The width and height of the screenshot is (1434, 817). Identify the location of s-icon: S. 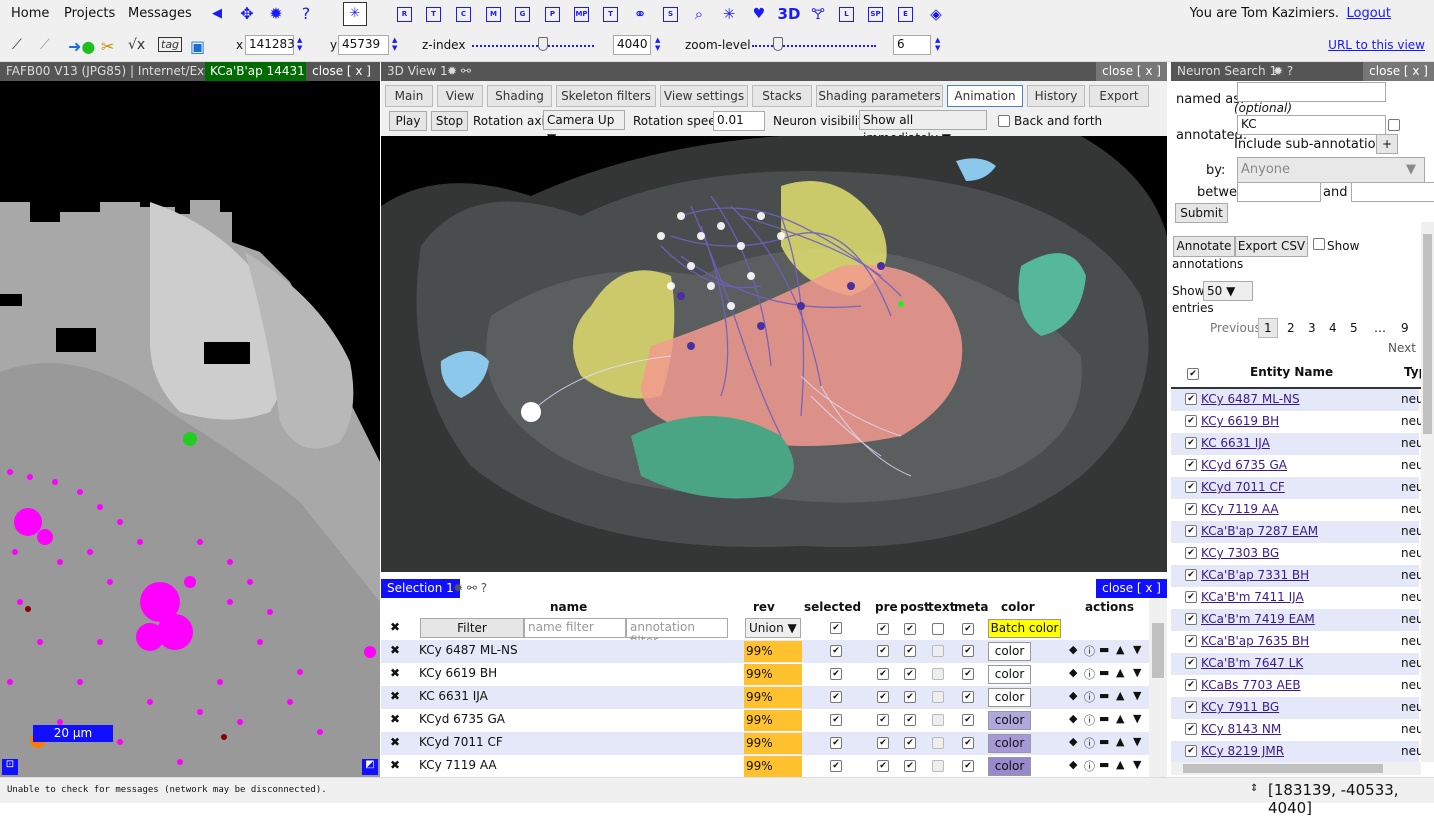
(670, 14).